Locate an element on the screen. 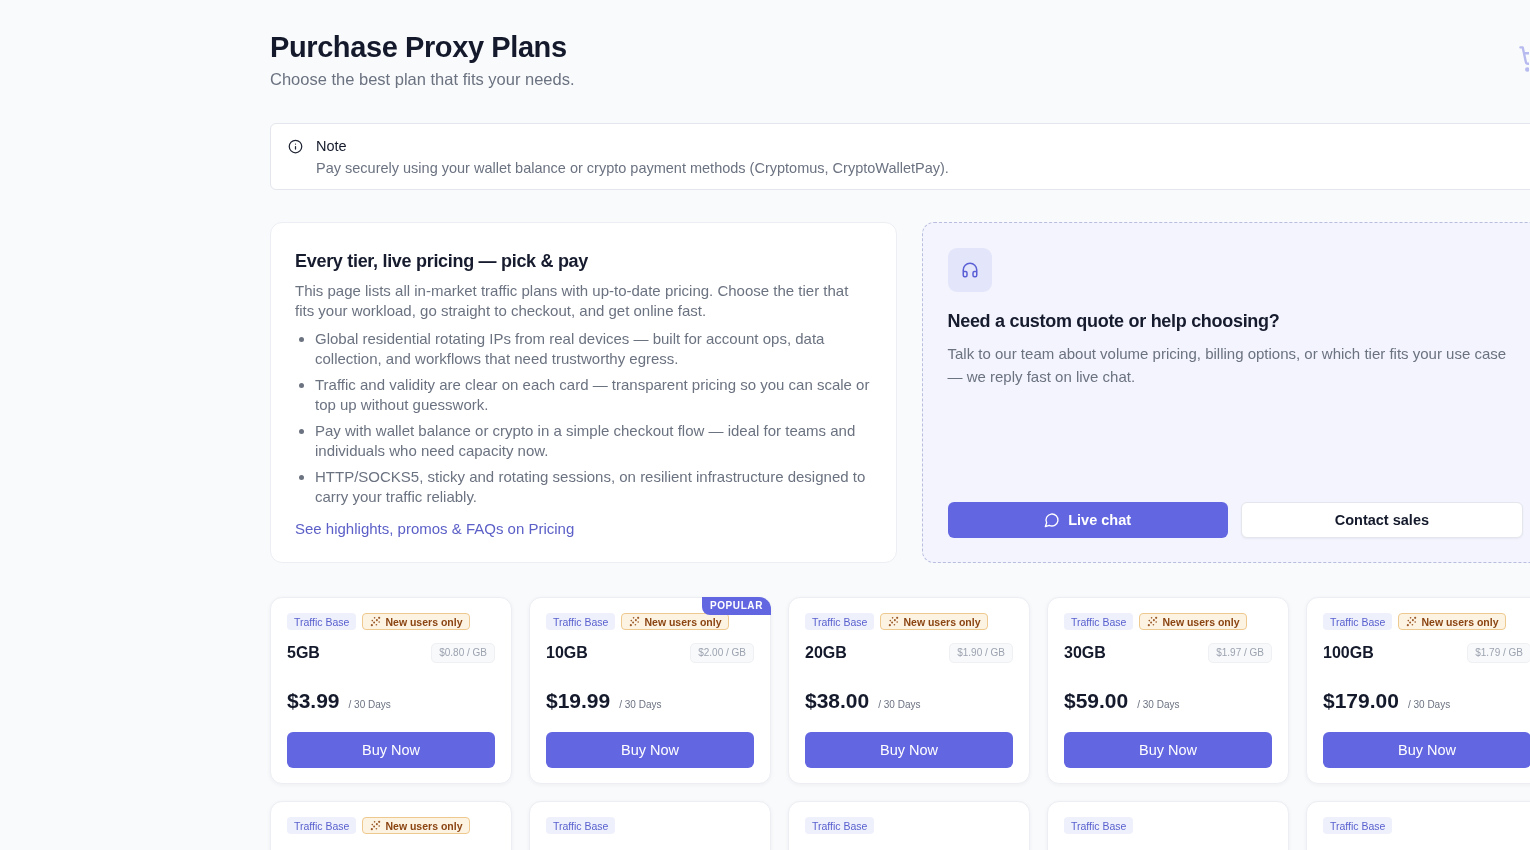  unit-price-tag: $1.97 / GB is located at coordinates (1240, 653).